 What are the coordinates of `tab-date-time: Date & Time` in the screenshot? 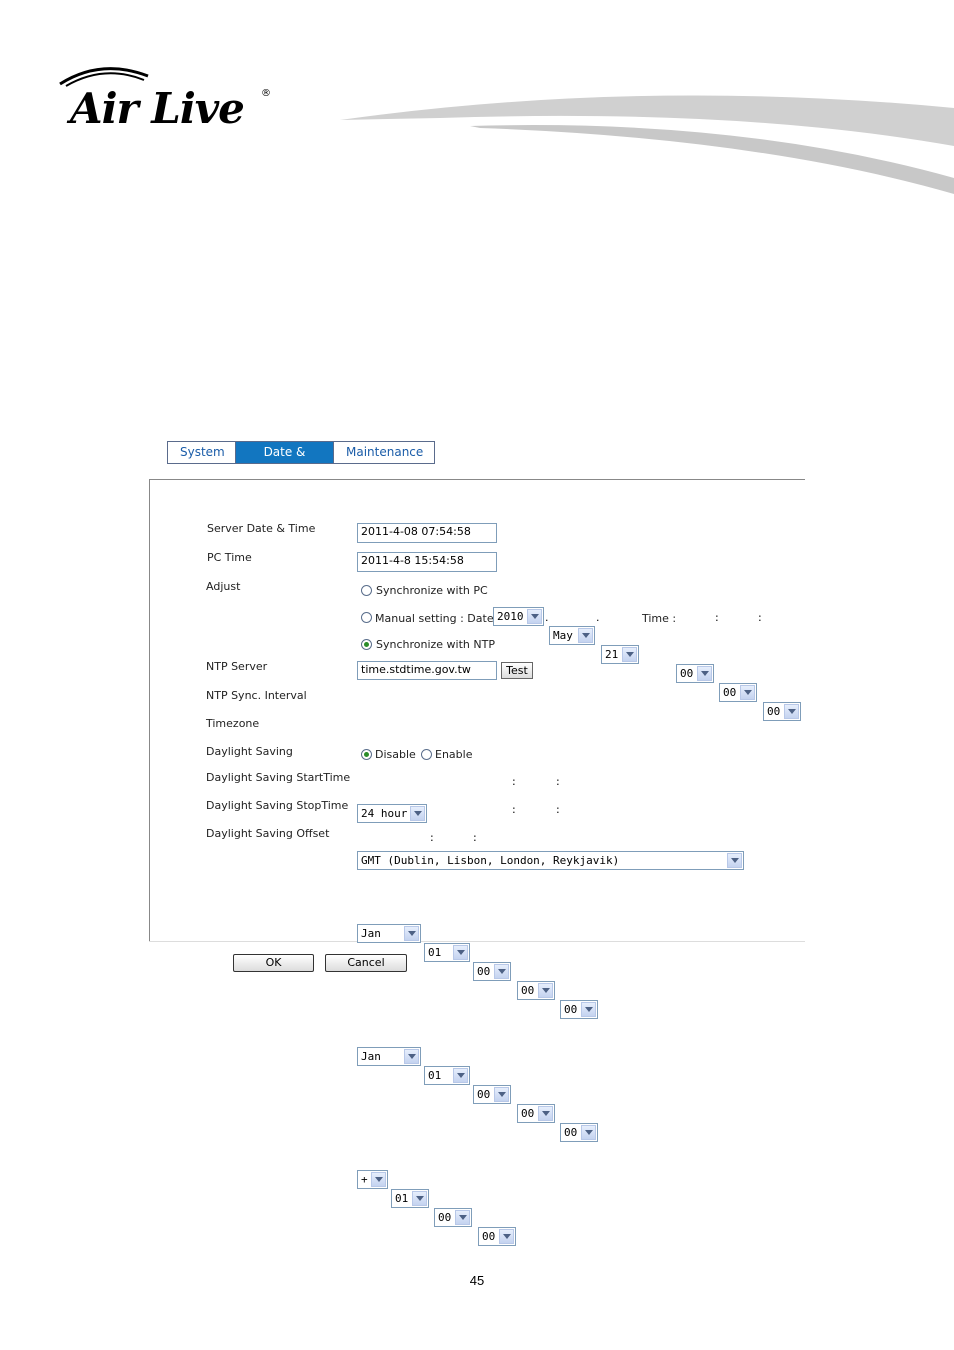 It's located at (285, 461).